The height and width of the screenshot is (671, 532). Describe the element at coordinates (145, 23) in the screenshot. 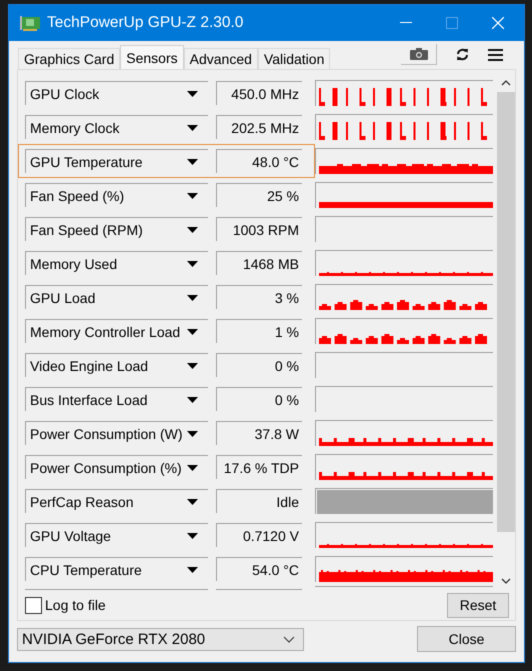

I see `window-title: TechPowerUp GPU-Z 2.30.0` at that location.